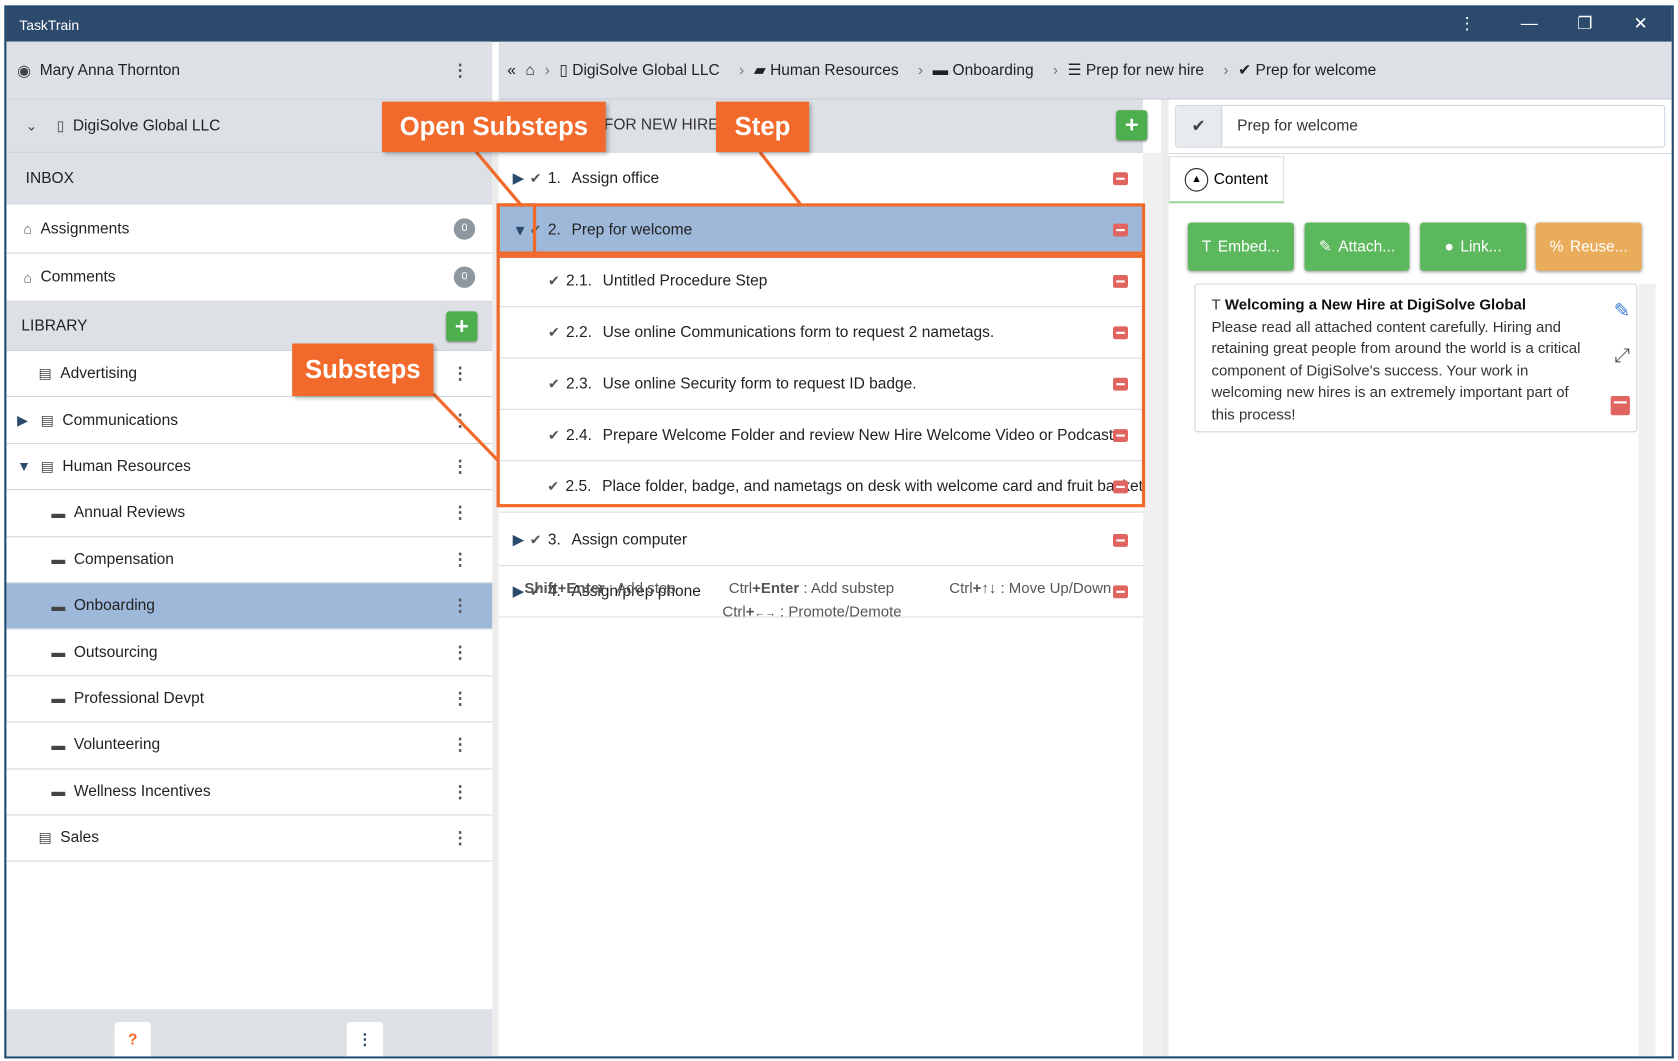  What do you see at coordinates (780, 178) in the screenshot?
I see `step-pointer` at bounding box center [780, 178].